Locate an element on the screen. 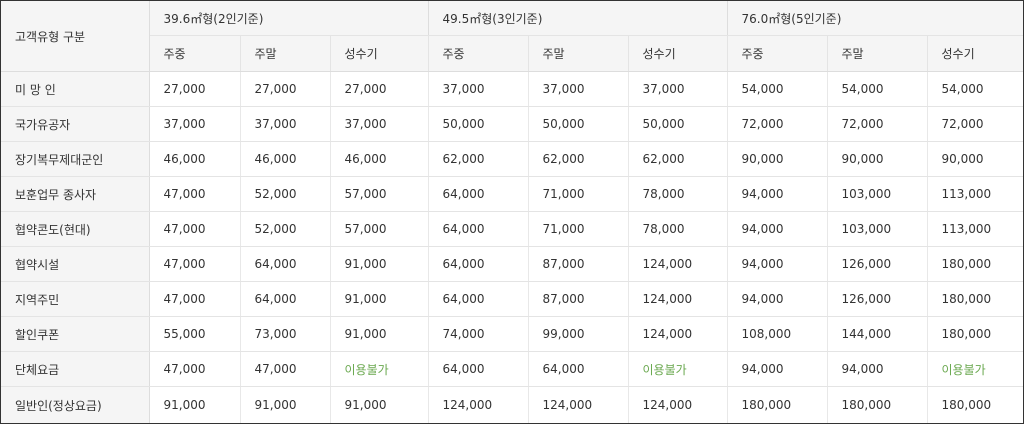 This screenshot has width=1024, height=424. price-cell: 73,000 is located at coordinates (285, 334).